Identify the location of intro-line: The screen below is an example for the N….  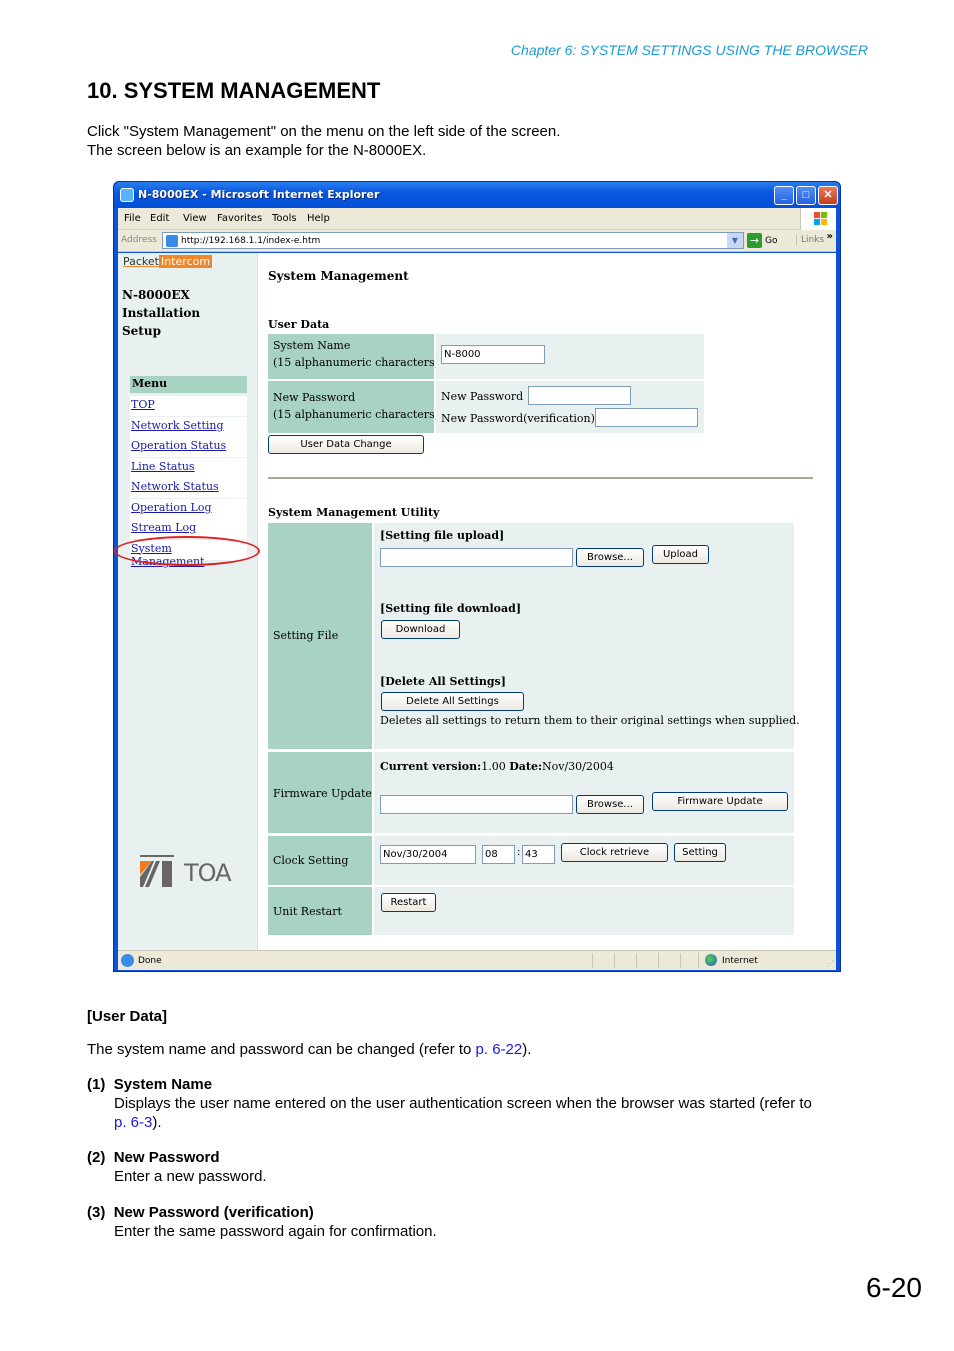
(257, 150).